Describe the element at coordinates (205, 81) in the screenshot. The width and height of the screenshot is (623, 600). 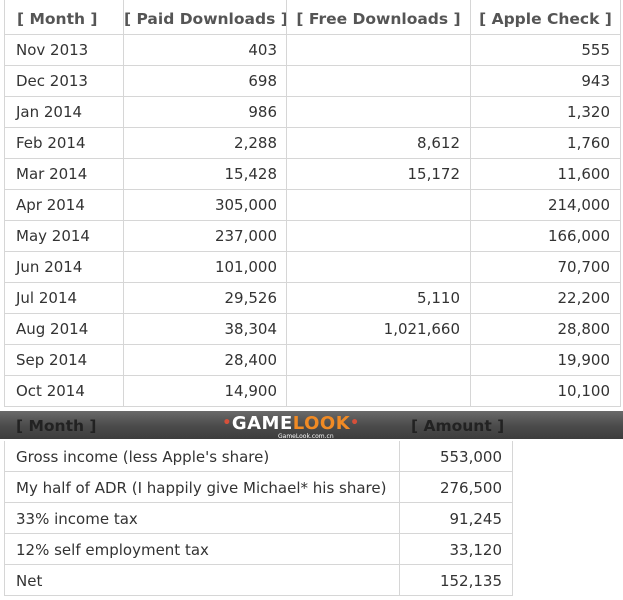
I see `paid-downloads-cell: 698` at that location.